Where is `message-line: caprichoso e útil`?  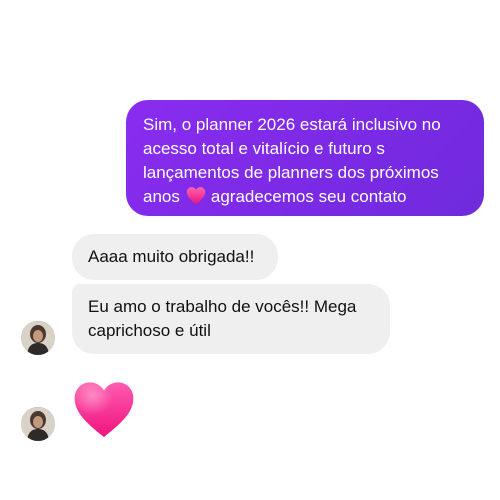 message-line: caprichoso e útil is located at coordinates (149, 330).